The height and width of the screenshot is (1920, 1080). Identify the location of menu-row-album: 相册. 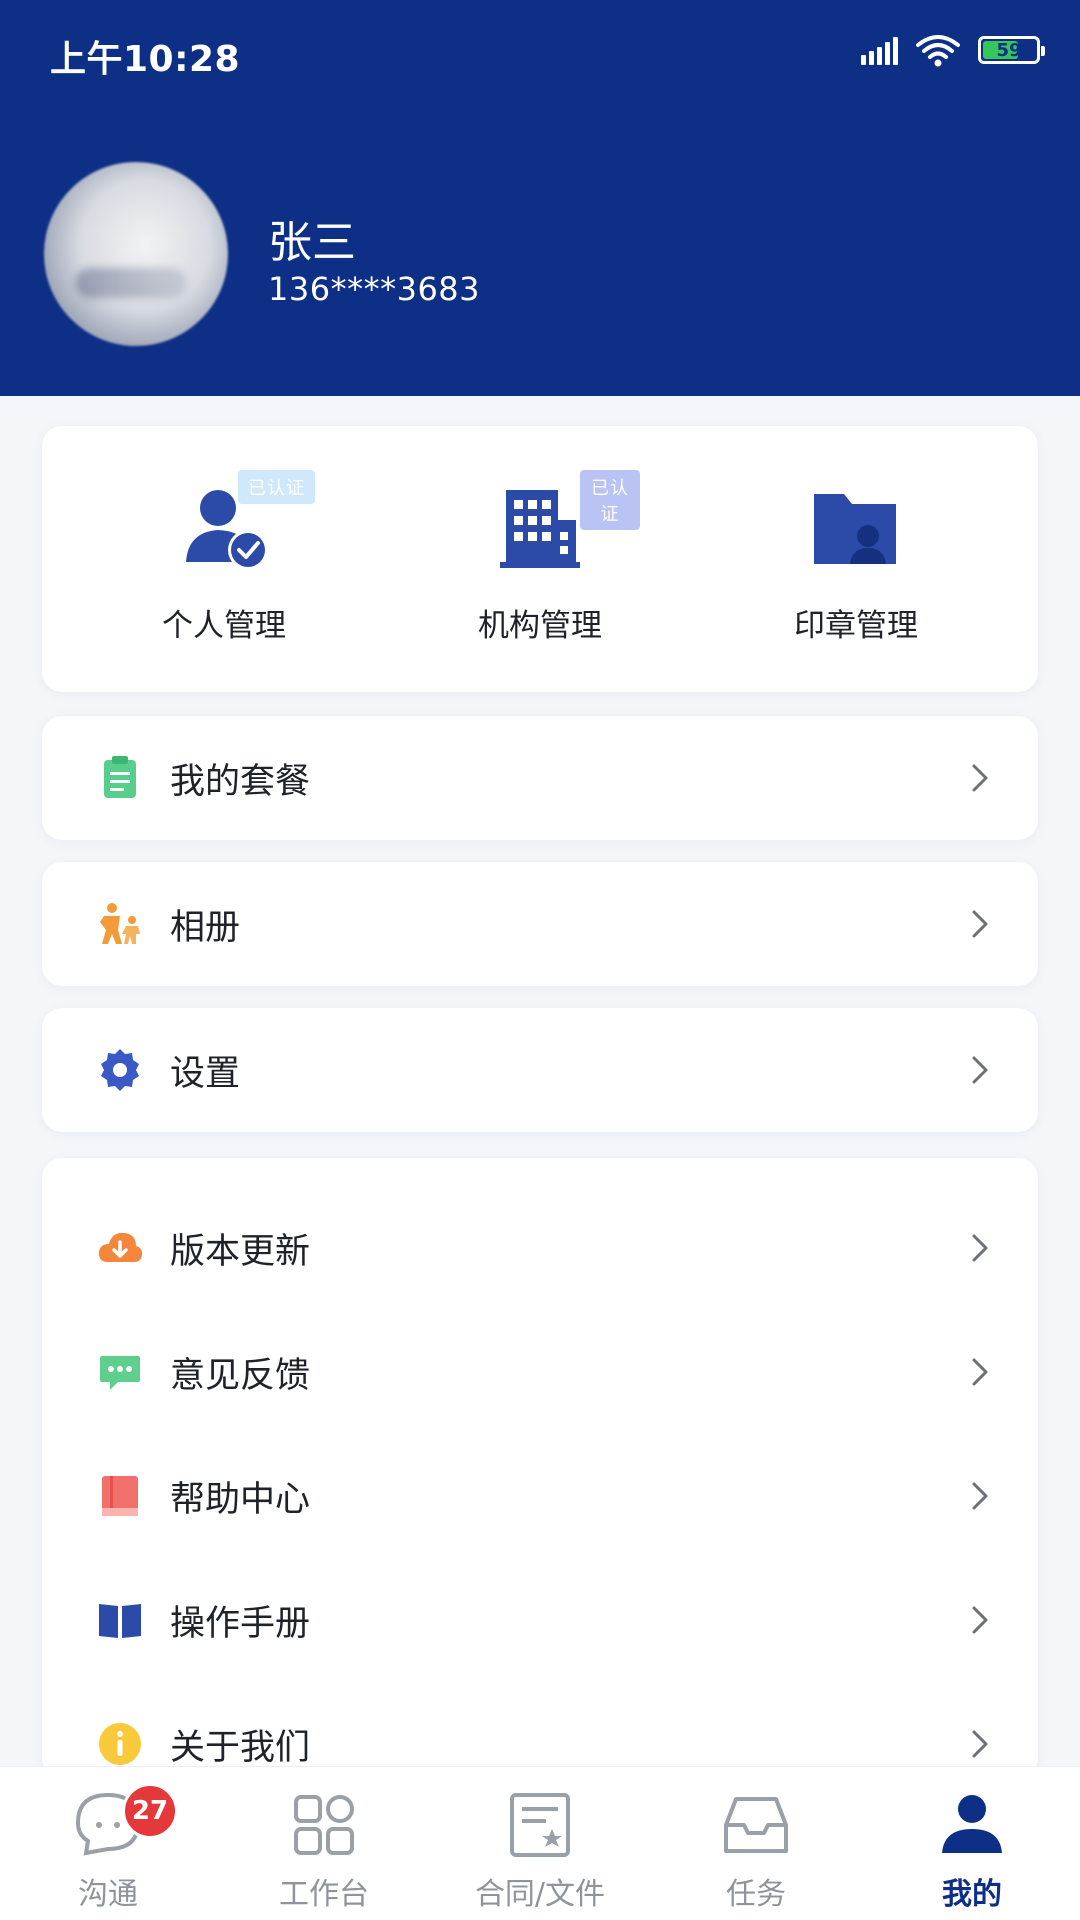
(540, 924).